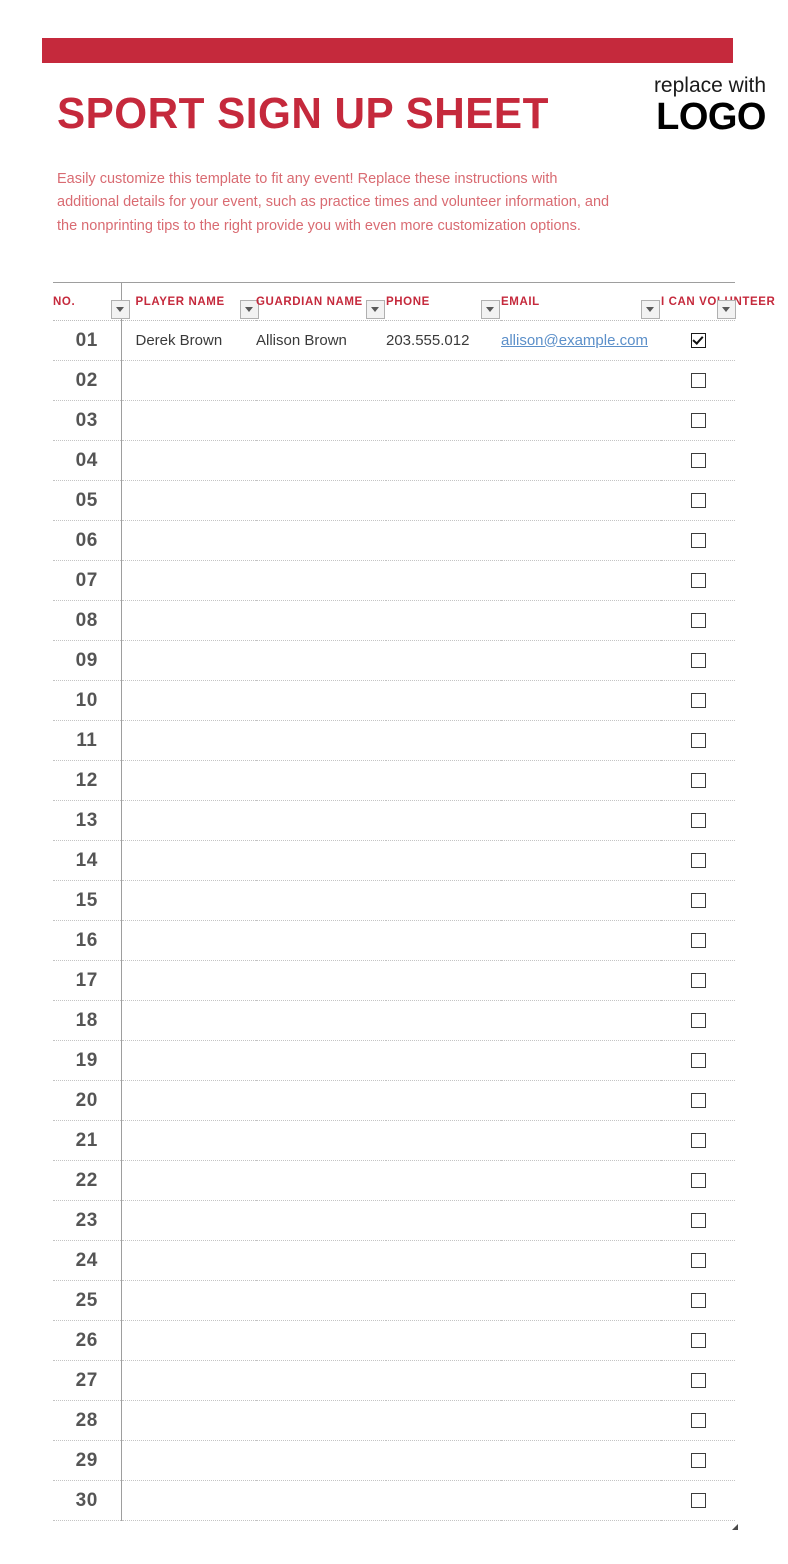 The width and height of the screenshot is (788, 1564). Describe the element at coordinates (375, 309) in the screenshot. I see `filter-dropdown-icon-guardian` at that location.